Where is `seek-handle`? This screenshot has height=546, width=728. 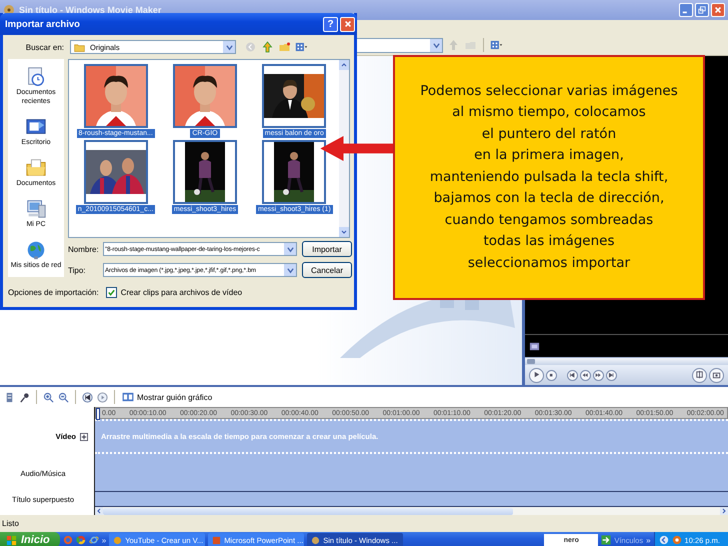 seek-handle is located at coordinates (531, 361).